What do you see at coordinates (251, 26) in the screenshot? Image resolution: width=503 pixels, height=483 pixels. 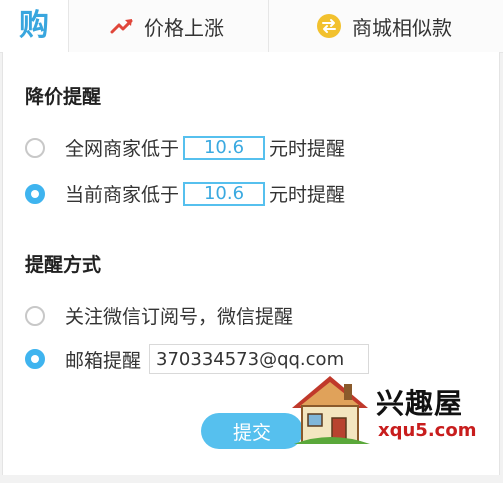 I see `tab-bar: 购 价格上涨 商城相似款` at bounding box center [251, 26].